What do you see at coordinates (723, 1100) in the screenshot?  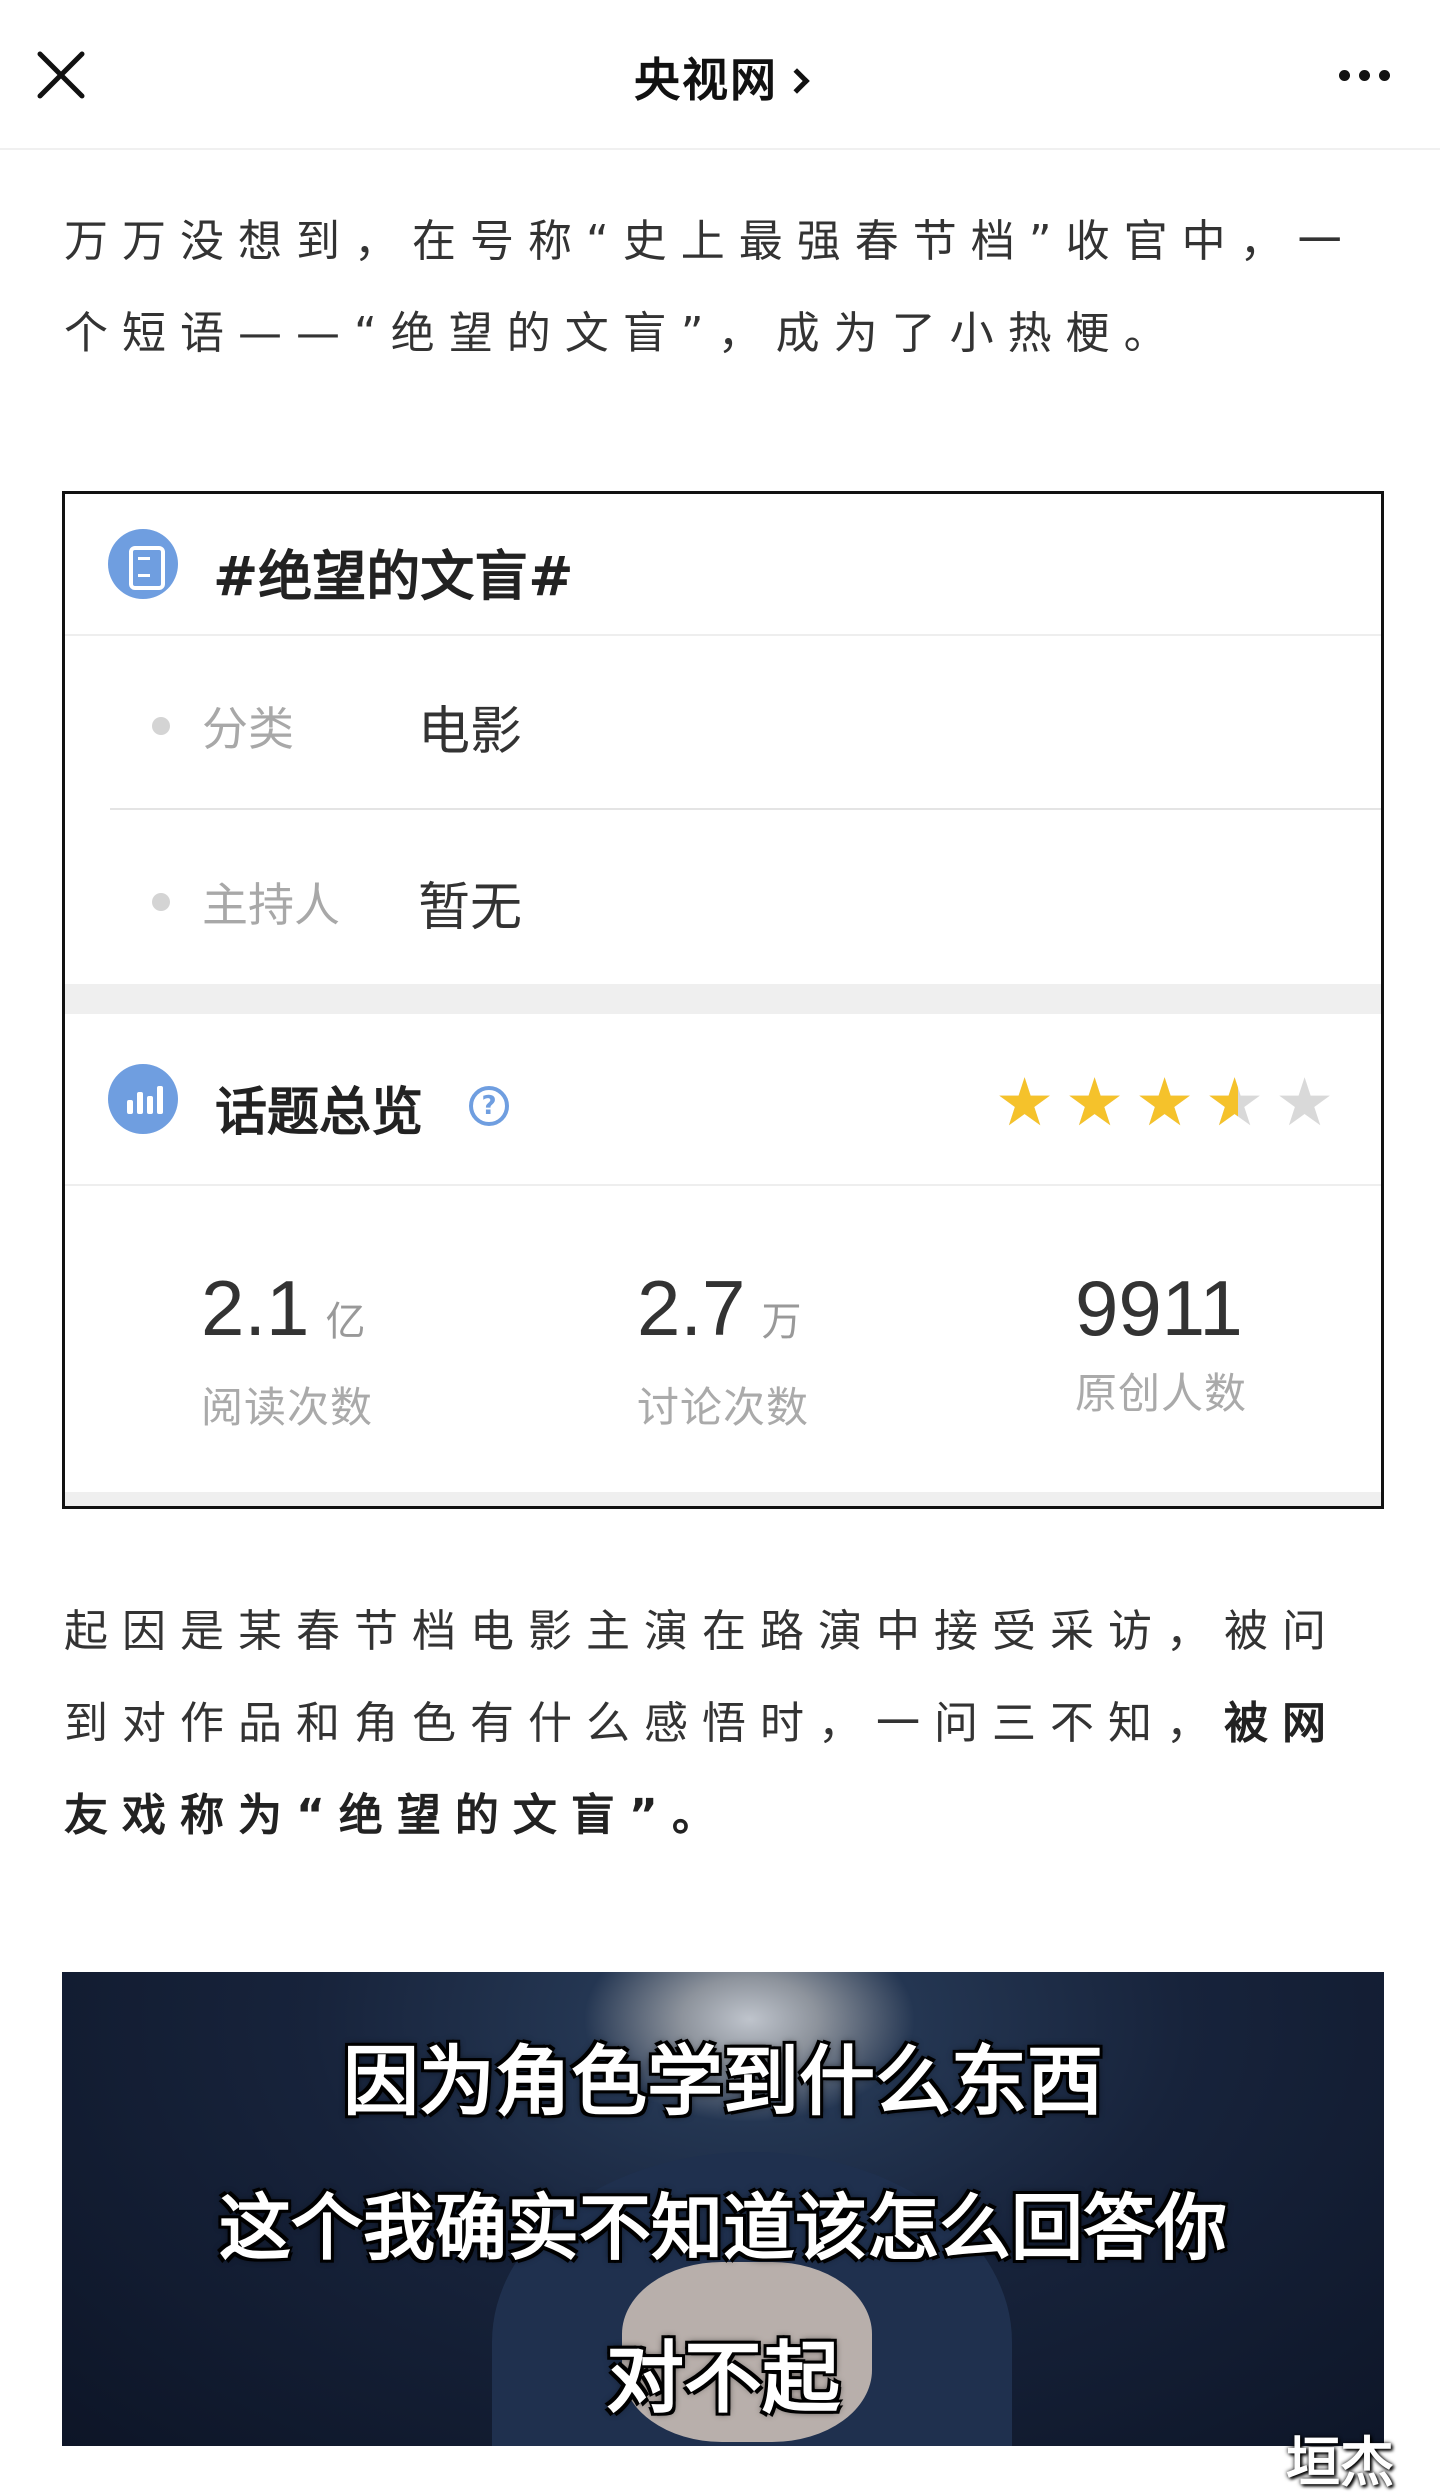 I see `overview-header: 话题总览 ? ★★★★★★★★★★` at bounding box center [723, 1100].